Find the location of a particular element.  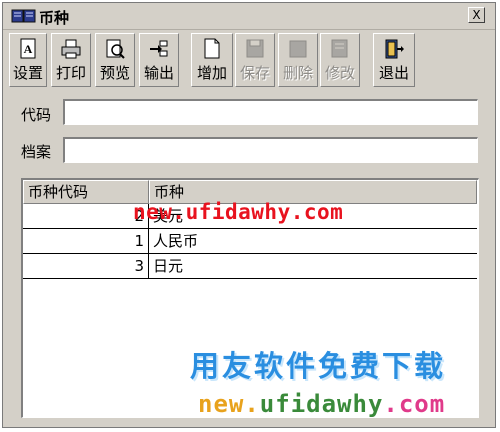

add-label: 增加 is located at coordinates (211, 73).